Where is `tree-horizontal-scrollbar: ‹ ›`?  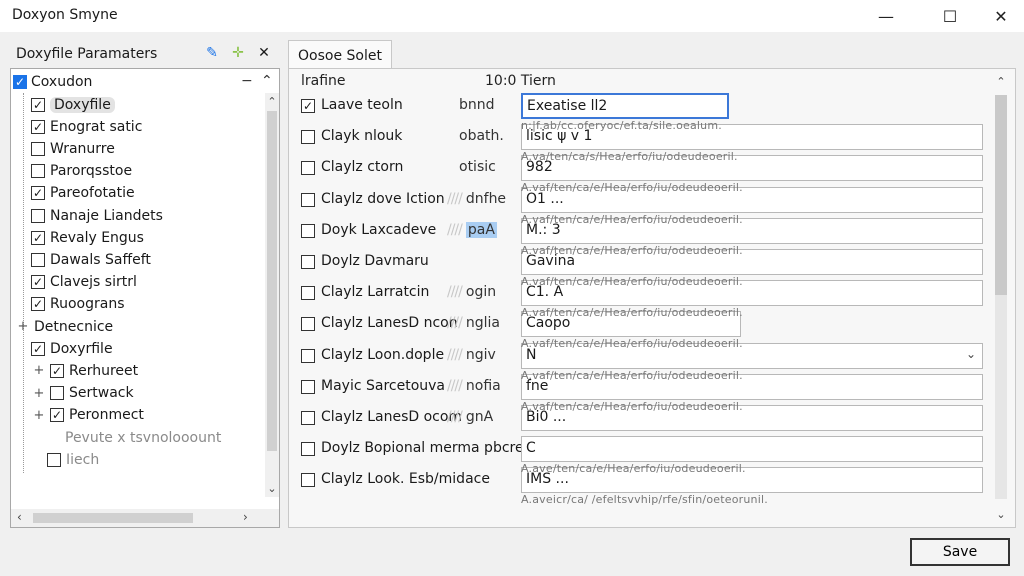 tree-horizontal-scrollbar: ‹ › is located at coordinates (145, 518).